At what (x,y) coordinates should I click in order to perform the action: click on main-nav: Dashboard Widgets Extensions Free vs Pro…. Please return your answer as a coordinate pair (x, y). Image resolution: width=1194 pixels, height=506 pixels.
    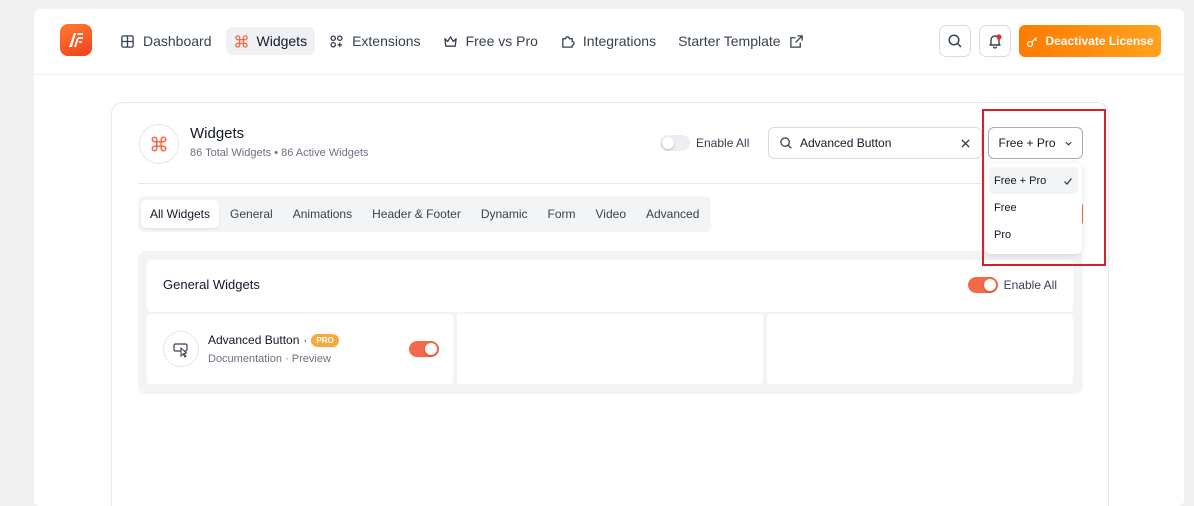
    Looking at the image, I should click on (462, 41).